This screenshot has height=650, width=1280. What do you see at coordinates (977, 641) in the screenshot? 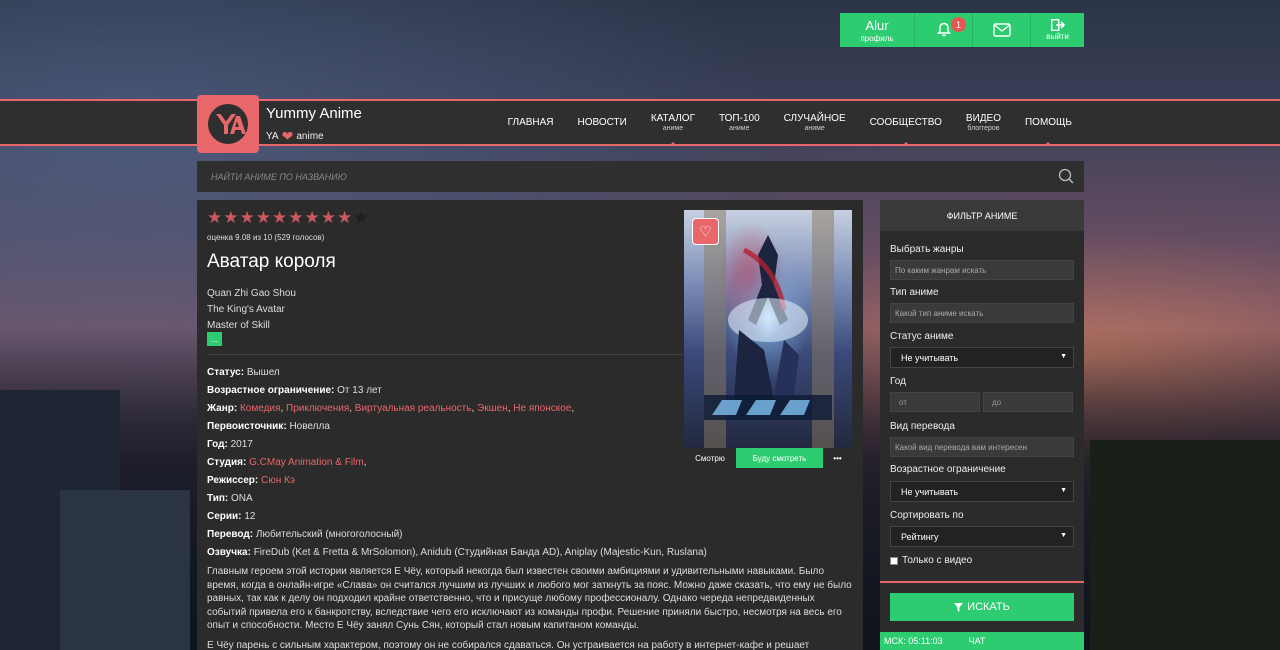
I see `chat-link: ЧАТ` at bounding box center [977, 641].